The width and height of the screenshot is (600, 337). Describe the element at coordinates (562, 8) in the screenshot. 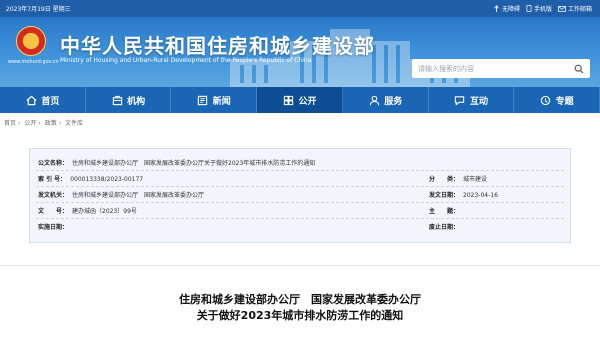

I see `mail-icon` at that location.